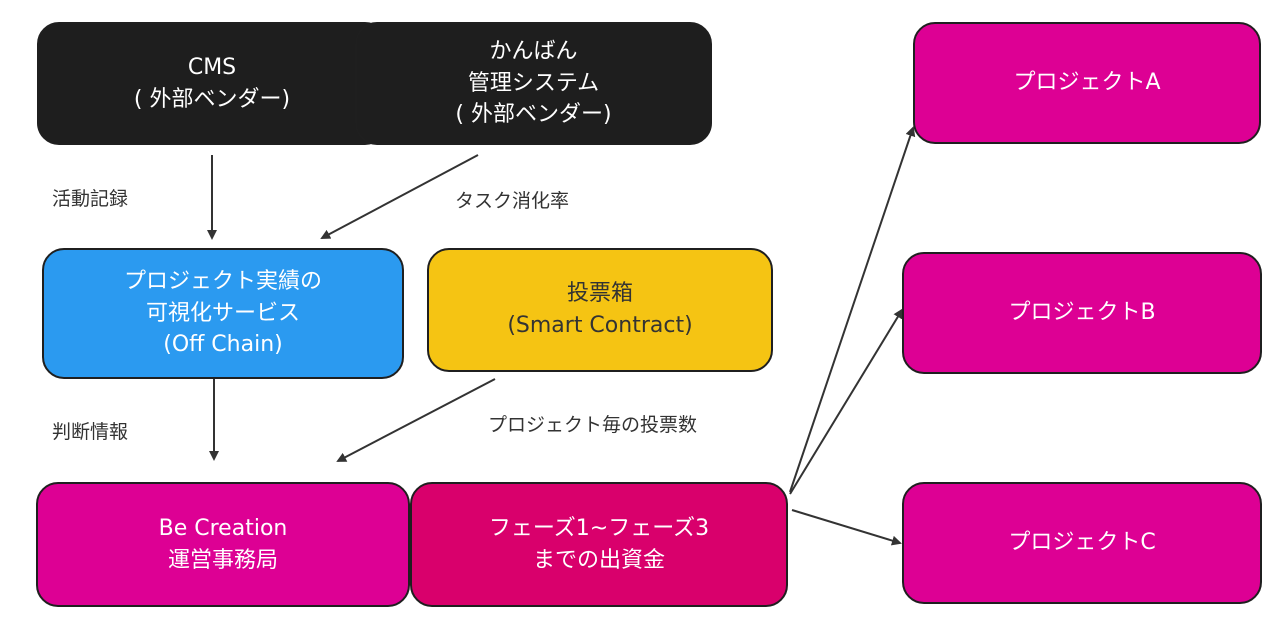 This screenshot has width=1281, height=625. I want to click on edge-funding-to-project-a, so click(852, 309).